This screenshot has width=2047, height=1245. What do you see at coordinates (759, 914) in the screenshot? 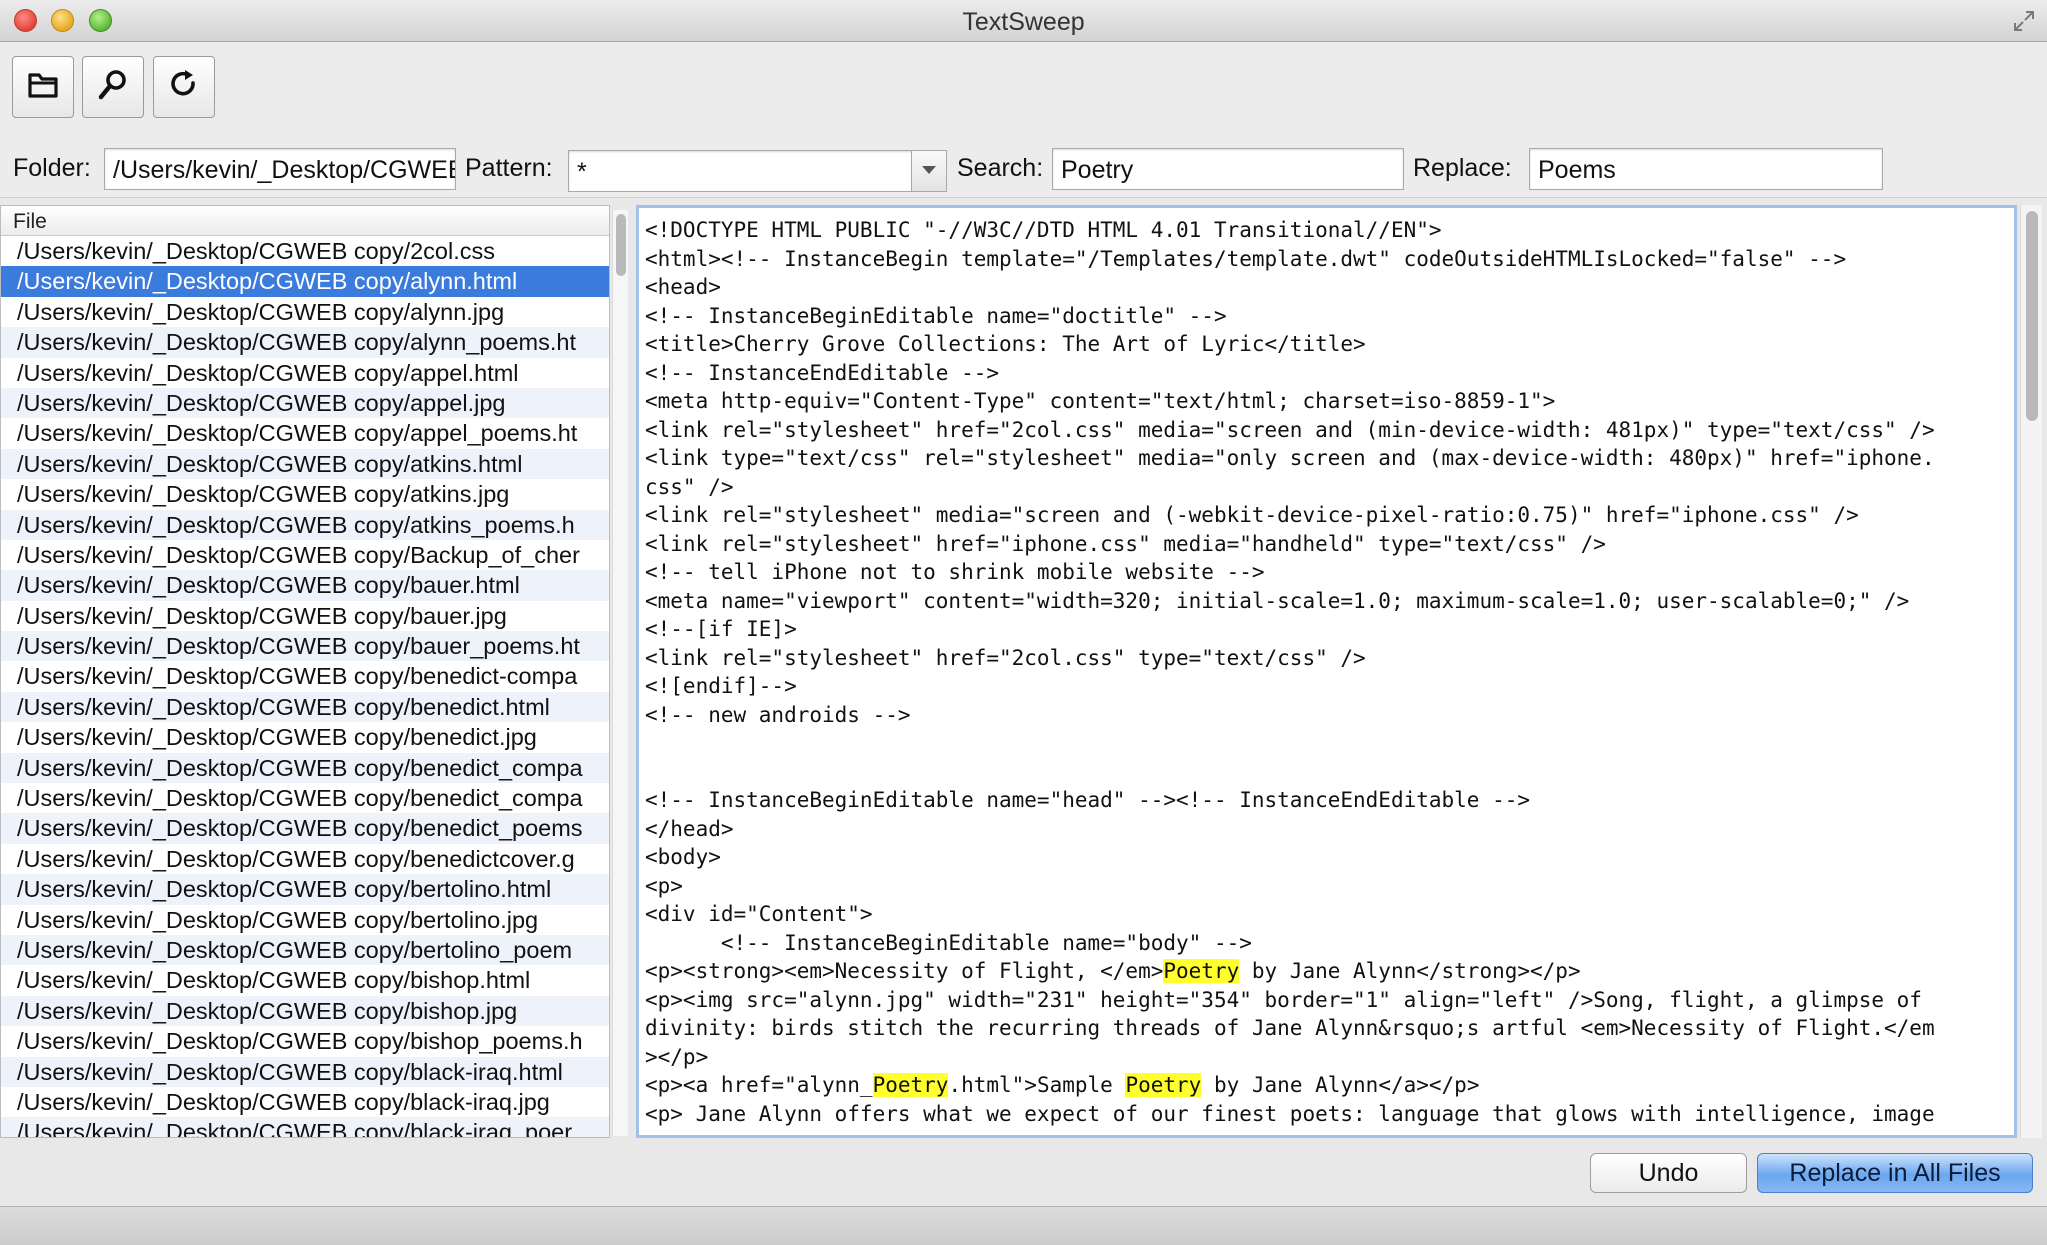
I see `code-line: <div id="Content">` at bounding box center [759, 914].